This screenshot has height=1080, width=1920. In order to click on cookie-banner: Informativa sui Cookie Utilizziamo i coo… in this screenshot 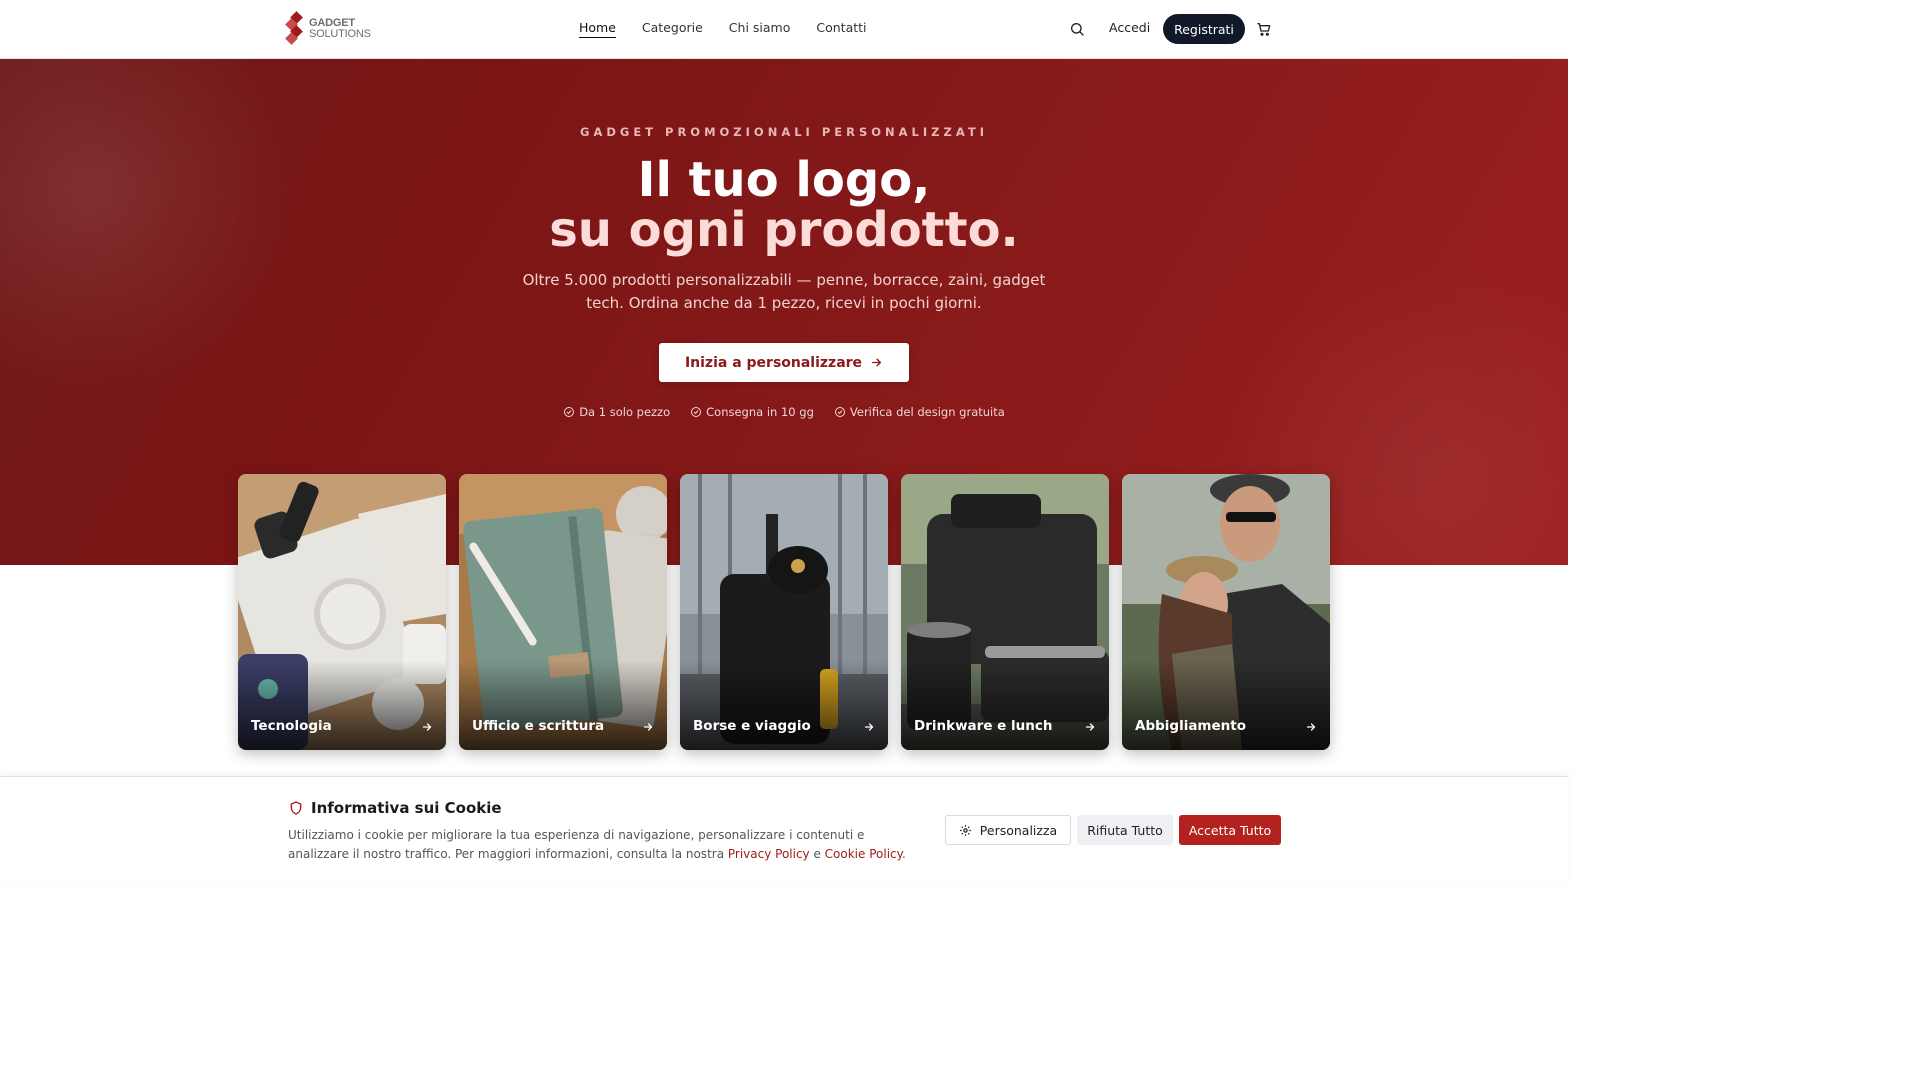, I will do `click(784, 829)`.